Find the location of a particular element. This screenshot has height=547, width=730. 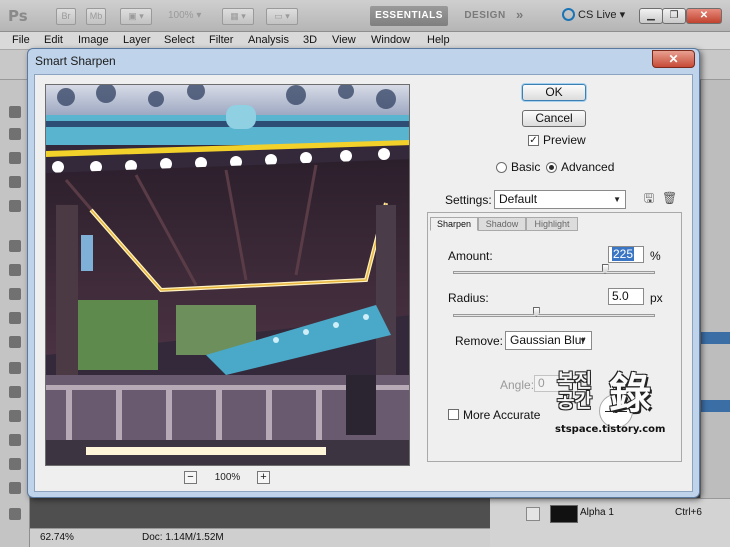

minibridge-button: Mb is located at coordinates (96, 16).